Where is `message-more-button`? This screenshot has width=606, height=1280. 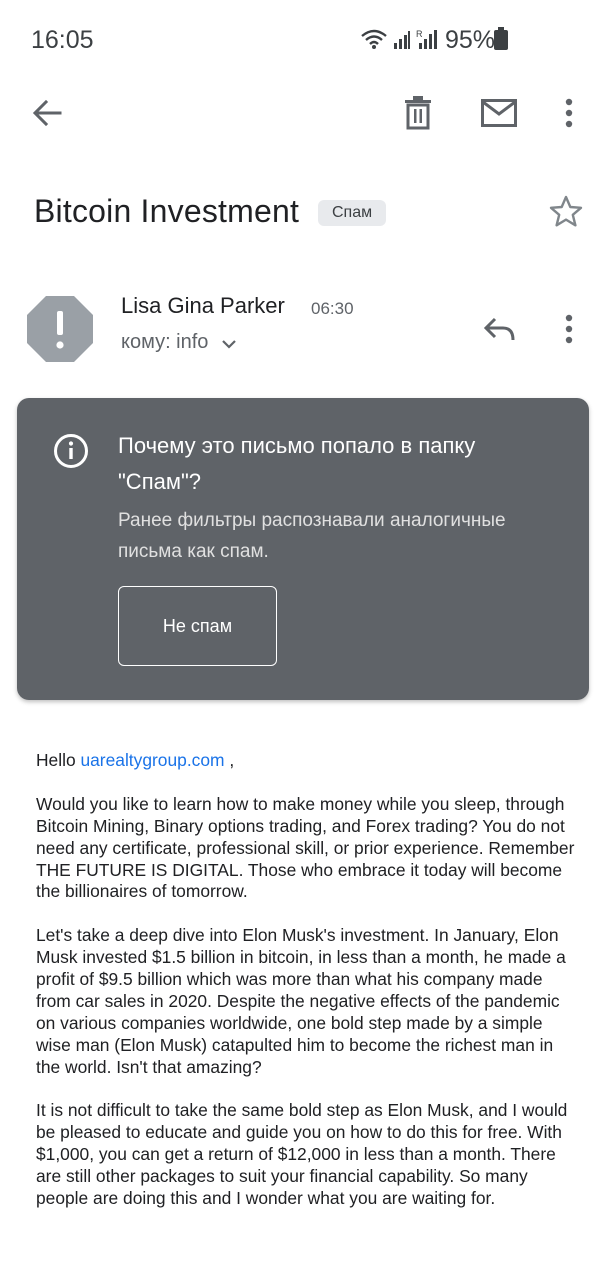
message-more-button is located at coordinates (569, 329).